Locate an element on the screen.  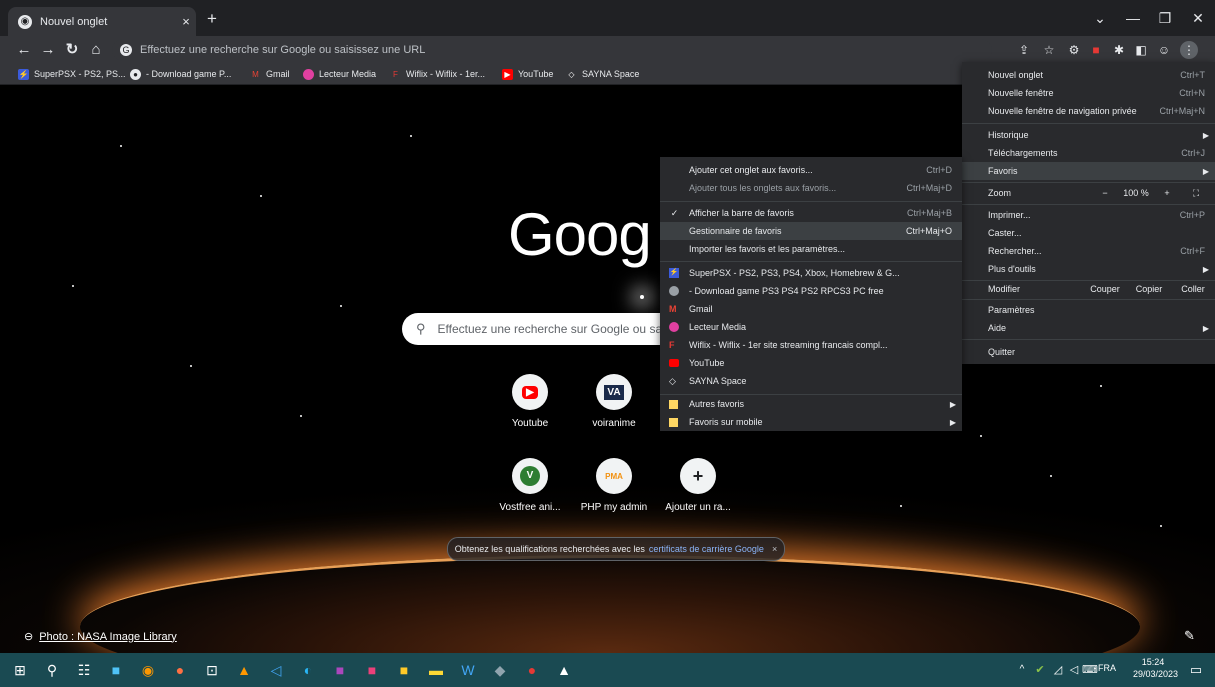
menu-item-label: Nouvel onglet is located at coordinates (1016, 75).